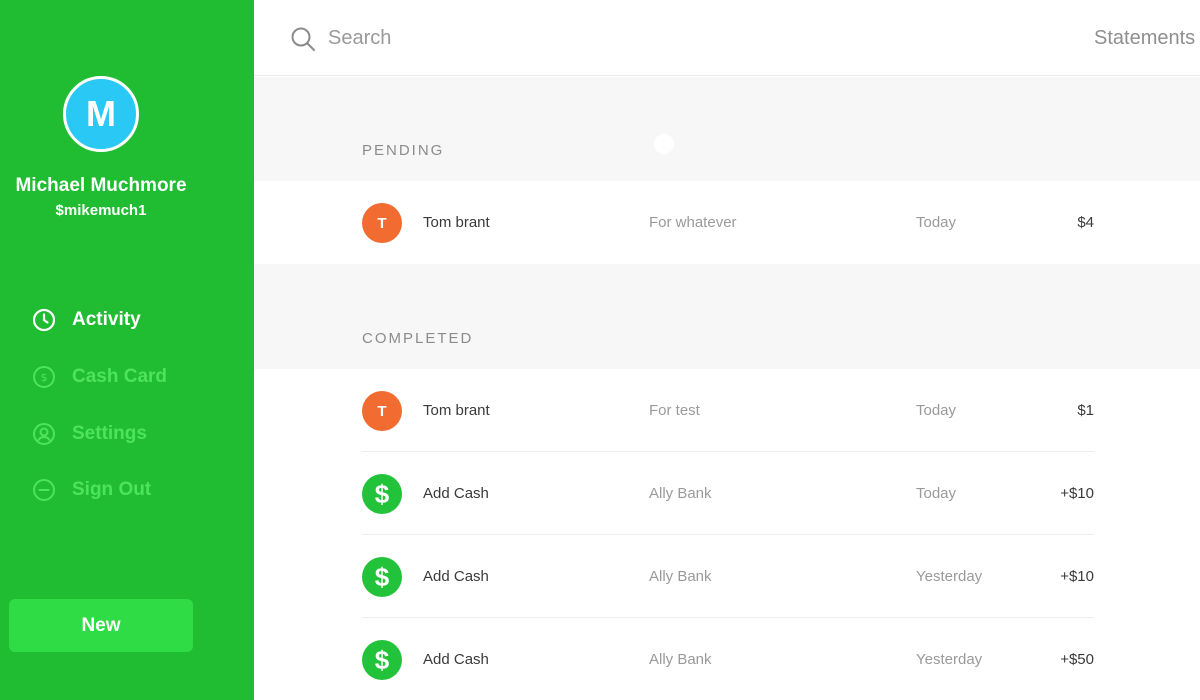 This screenshot has width=1200, height=700. What do you see at coordinates (727, 659) in the screenshot?
I see `table-row: $ Add Cash Ally Bank Yesterday +$50` at bounding box center [727, 659].